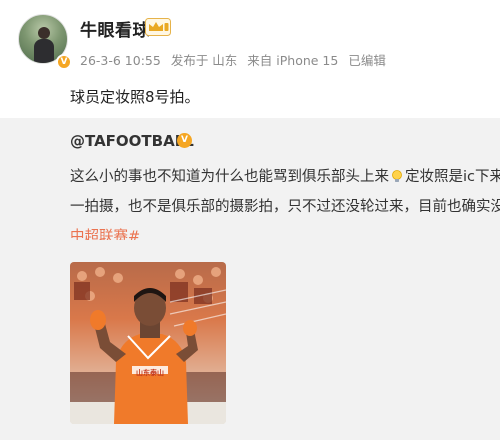 The image size is (500, 440). Describe the element at coordinates (397, 176) in the screenshot. I see `lightbulb-emoji-icon` at that location.